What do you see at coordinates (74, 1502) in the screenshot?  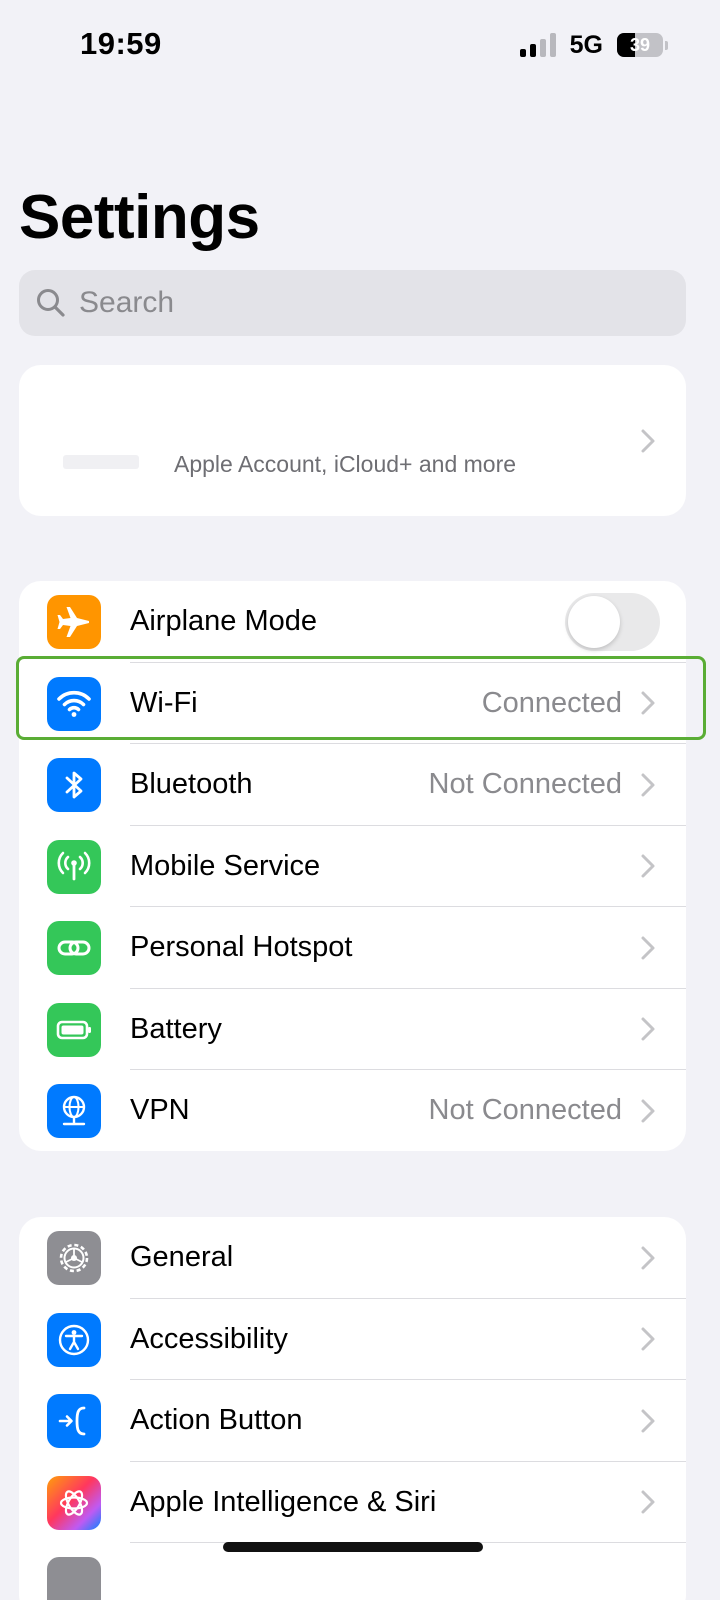 I see `apple-intelligence-icon` at bounding box center [74, 1502].